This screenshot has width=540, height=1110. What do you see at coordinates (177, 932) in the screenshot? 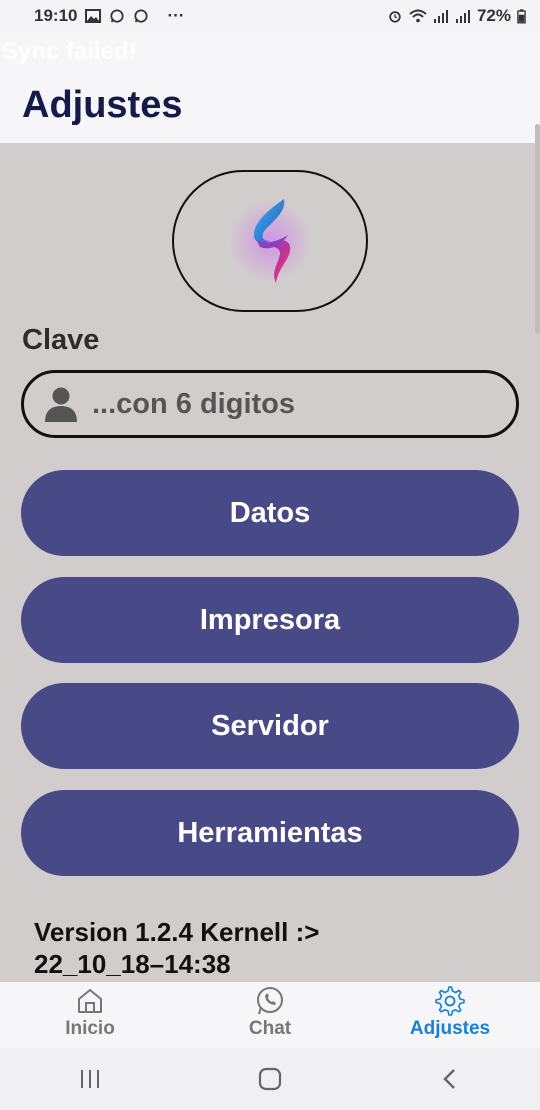
I see `version-line: Version 1.2.4 Kernell :>` at bounding box center [177, 932].